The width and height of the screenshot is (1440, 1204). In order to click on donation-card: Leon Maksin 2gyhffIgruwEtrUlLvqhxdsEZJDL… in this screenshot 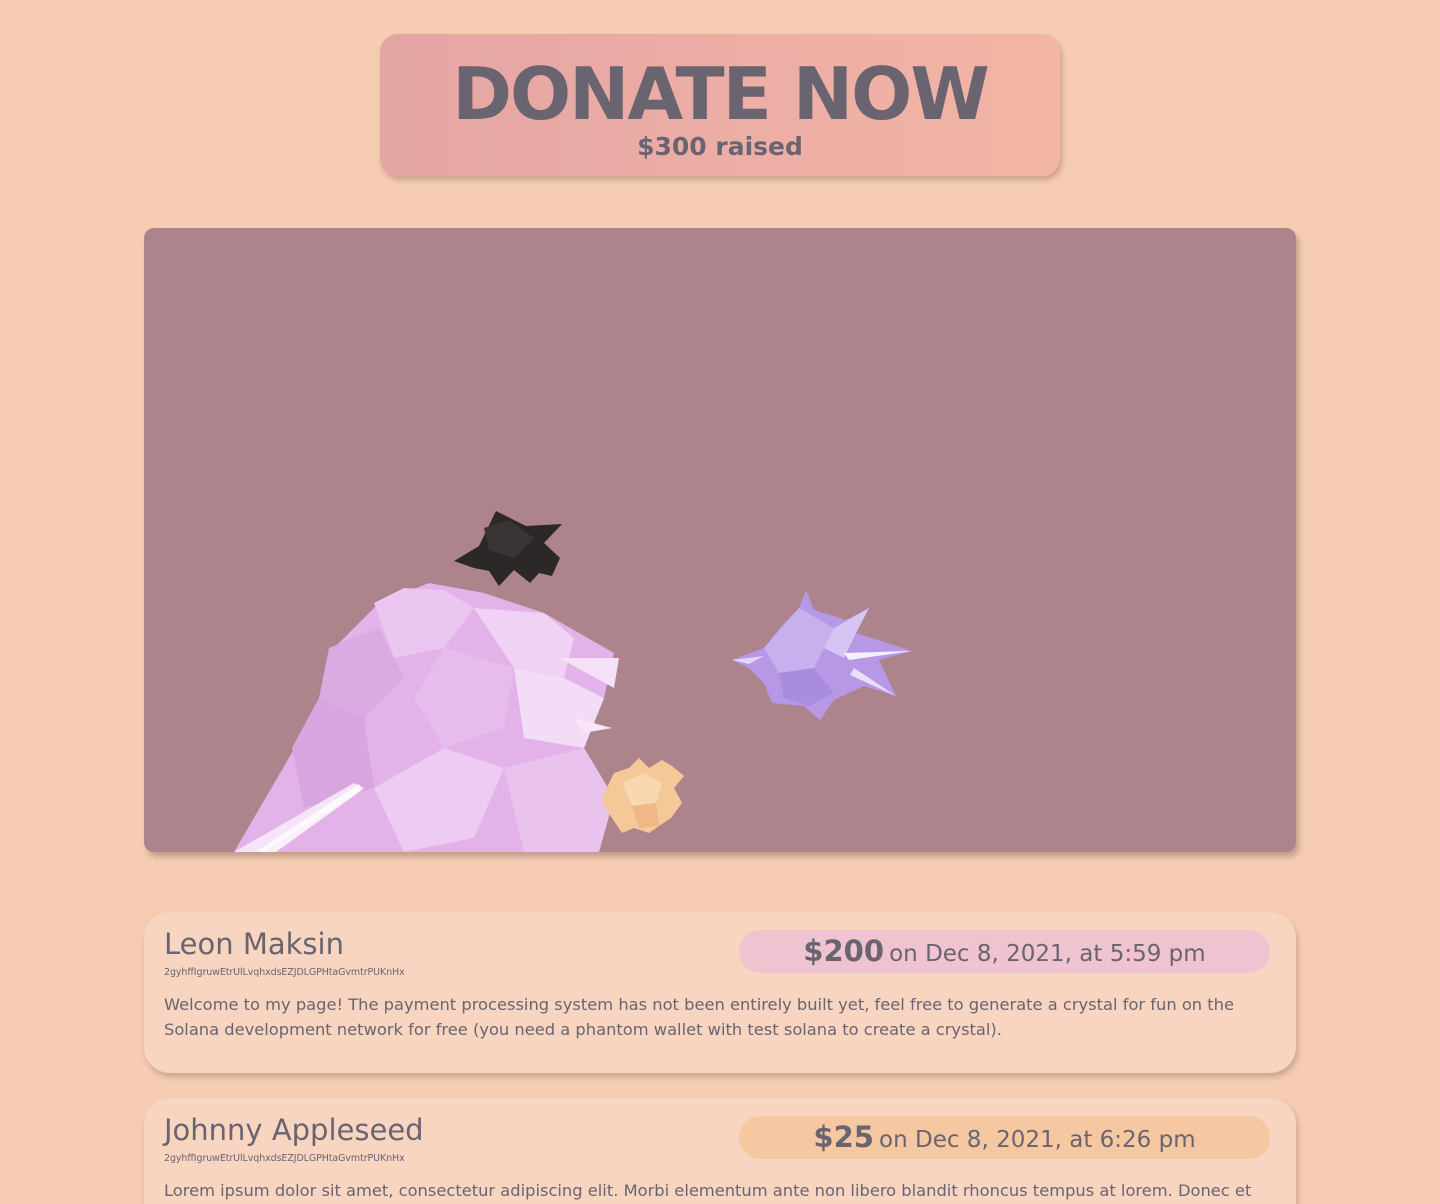, I will do `click(720, 992)`.